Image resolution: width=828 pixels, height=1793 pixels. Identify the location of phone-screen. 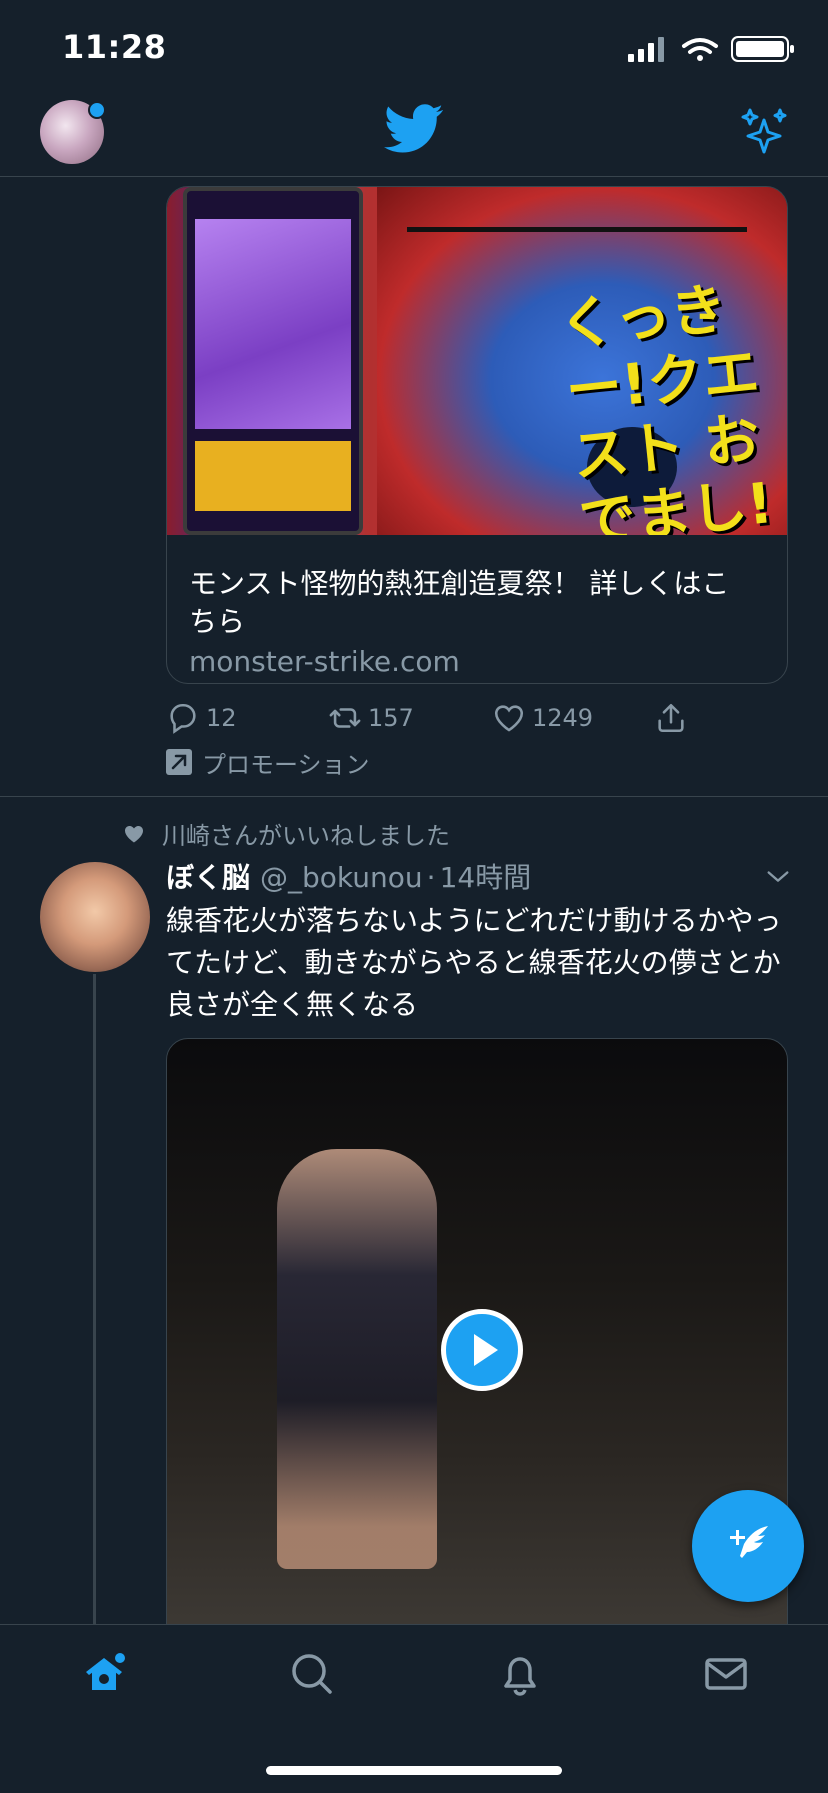
(273, 324).